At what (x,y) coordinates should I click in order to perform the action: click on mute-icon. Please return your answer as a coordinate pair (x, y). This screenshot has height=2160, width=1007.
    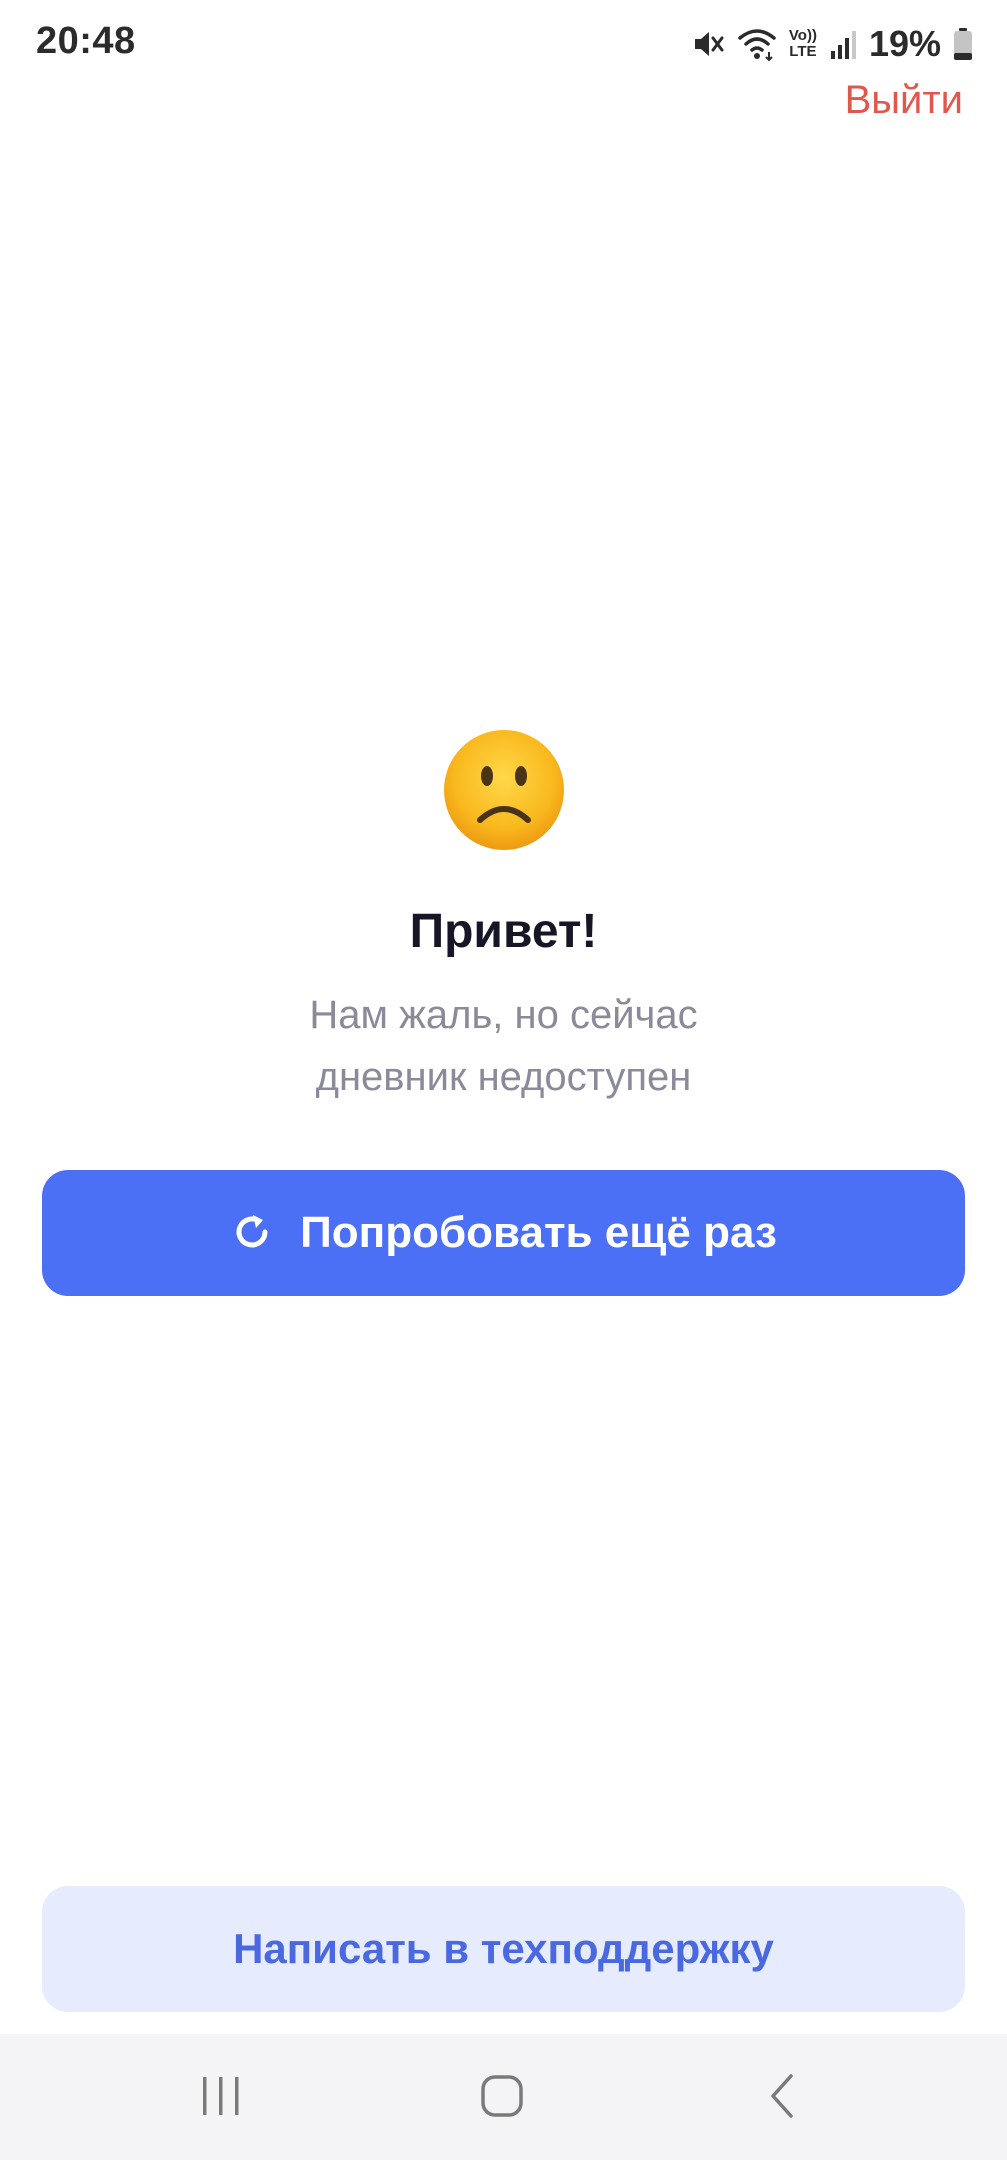
    Looking at the image, I should click on (708, 44).